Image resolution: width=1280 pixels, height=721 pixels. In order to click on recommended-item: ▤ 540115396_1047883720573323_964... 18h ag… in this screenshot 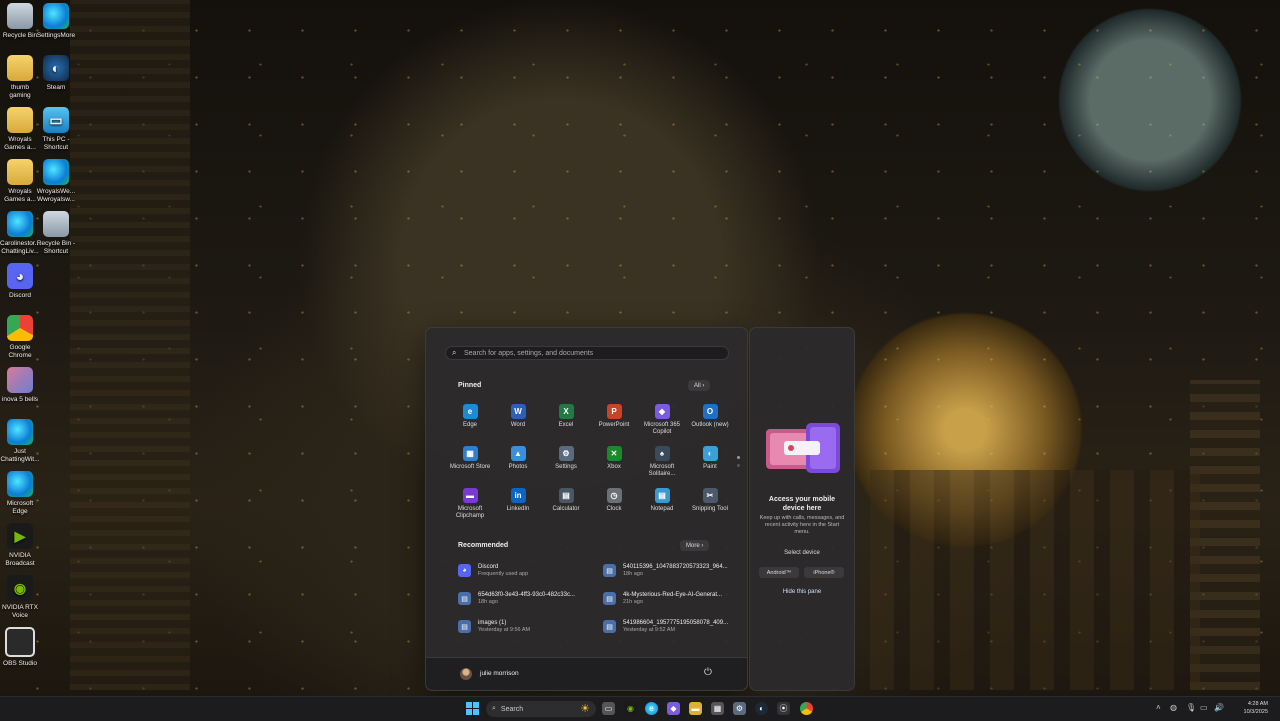, I will do `click(665, 571)`.